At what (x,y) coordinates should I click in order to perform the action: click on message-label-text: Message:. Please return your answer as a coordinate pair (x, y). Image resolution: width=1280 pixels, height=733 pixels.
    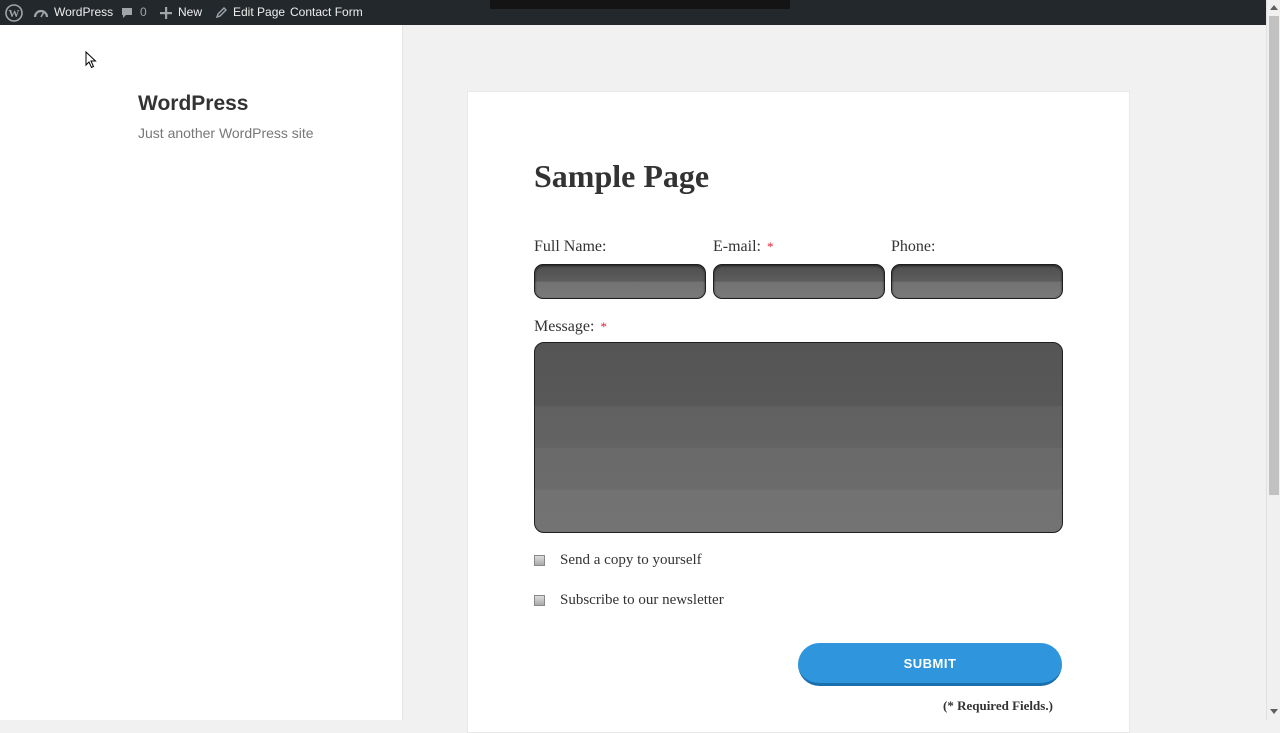
    Looking at the image, I should click on (564, 326).